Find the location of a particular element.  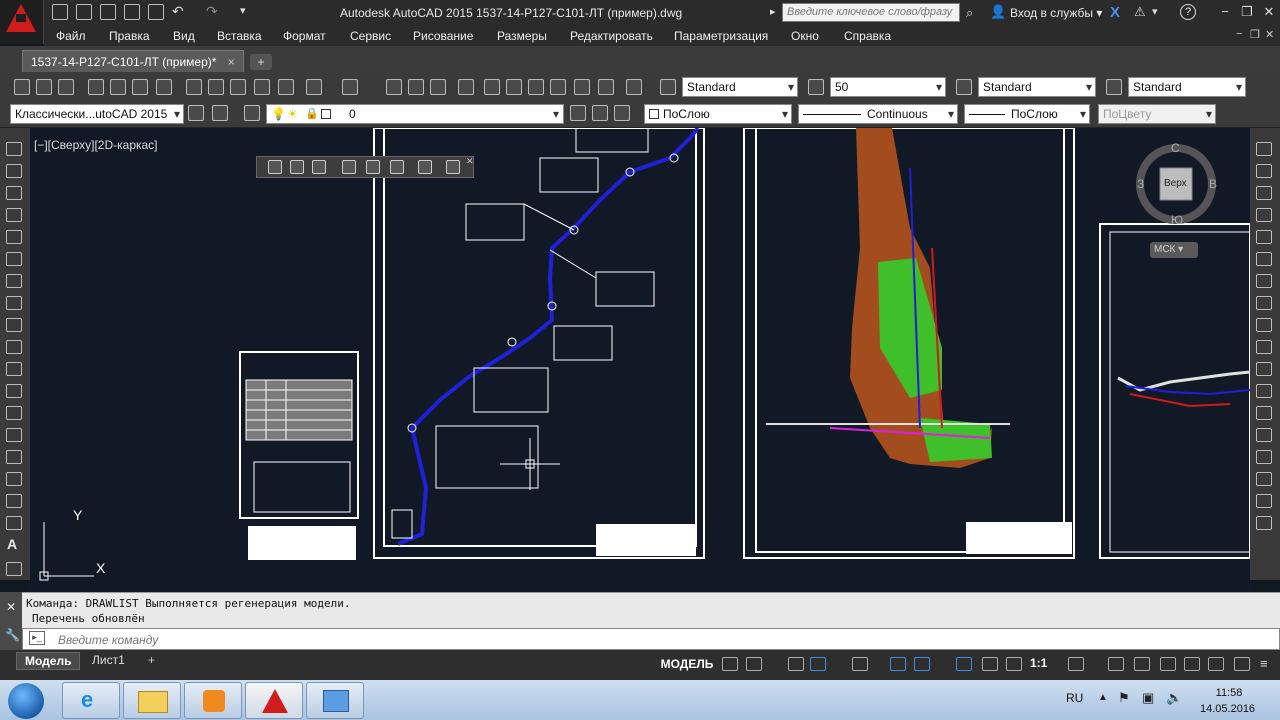

dim-style-icon is located at coordinates (816, 87).